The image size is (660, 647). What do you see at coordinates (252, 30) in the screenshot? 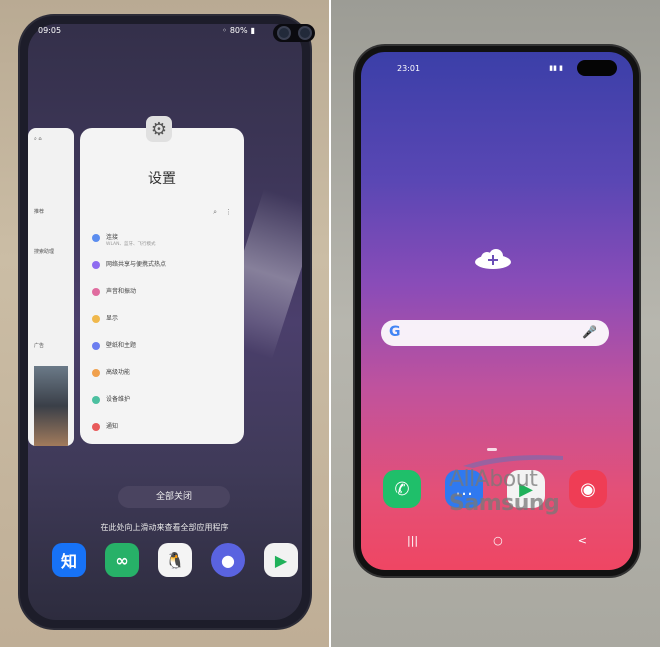
I see `battery-icon: ▮` at bounding box center [252, 30].